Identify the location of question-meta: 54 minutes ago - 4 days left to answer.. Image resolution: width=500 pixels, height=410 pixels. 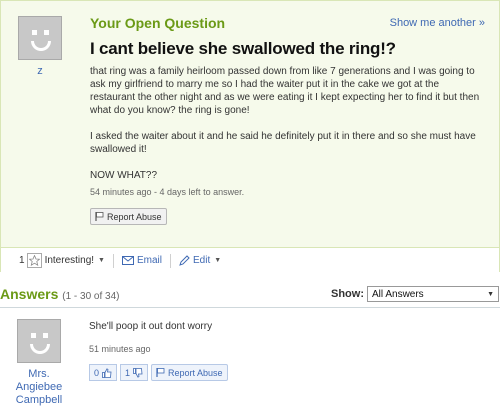
(167, 192).